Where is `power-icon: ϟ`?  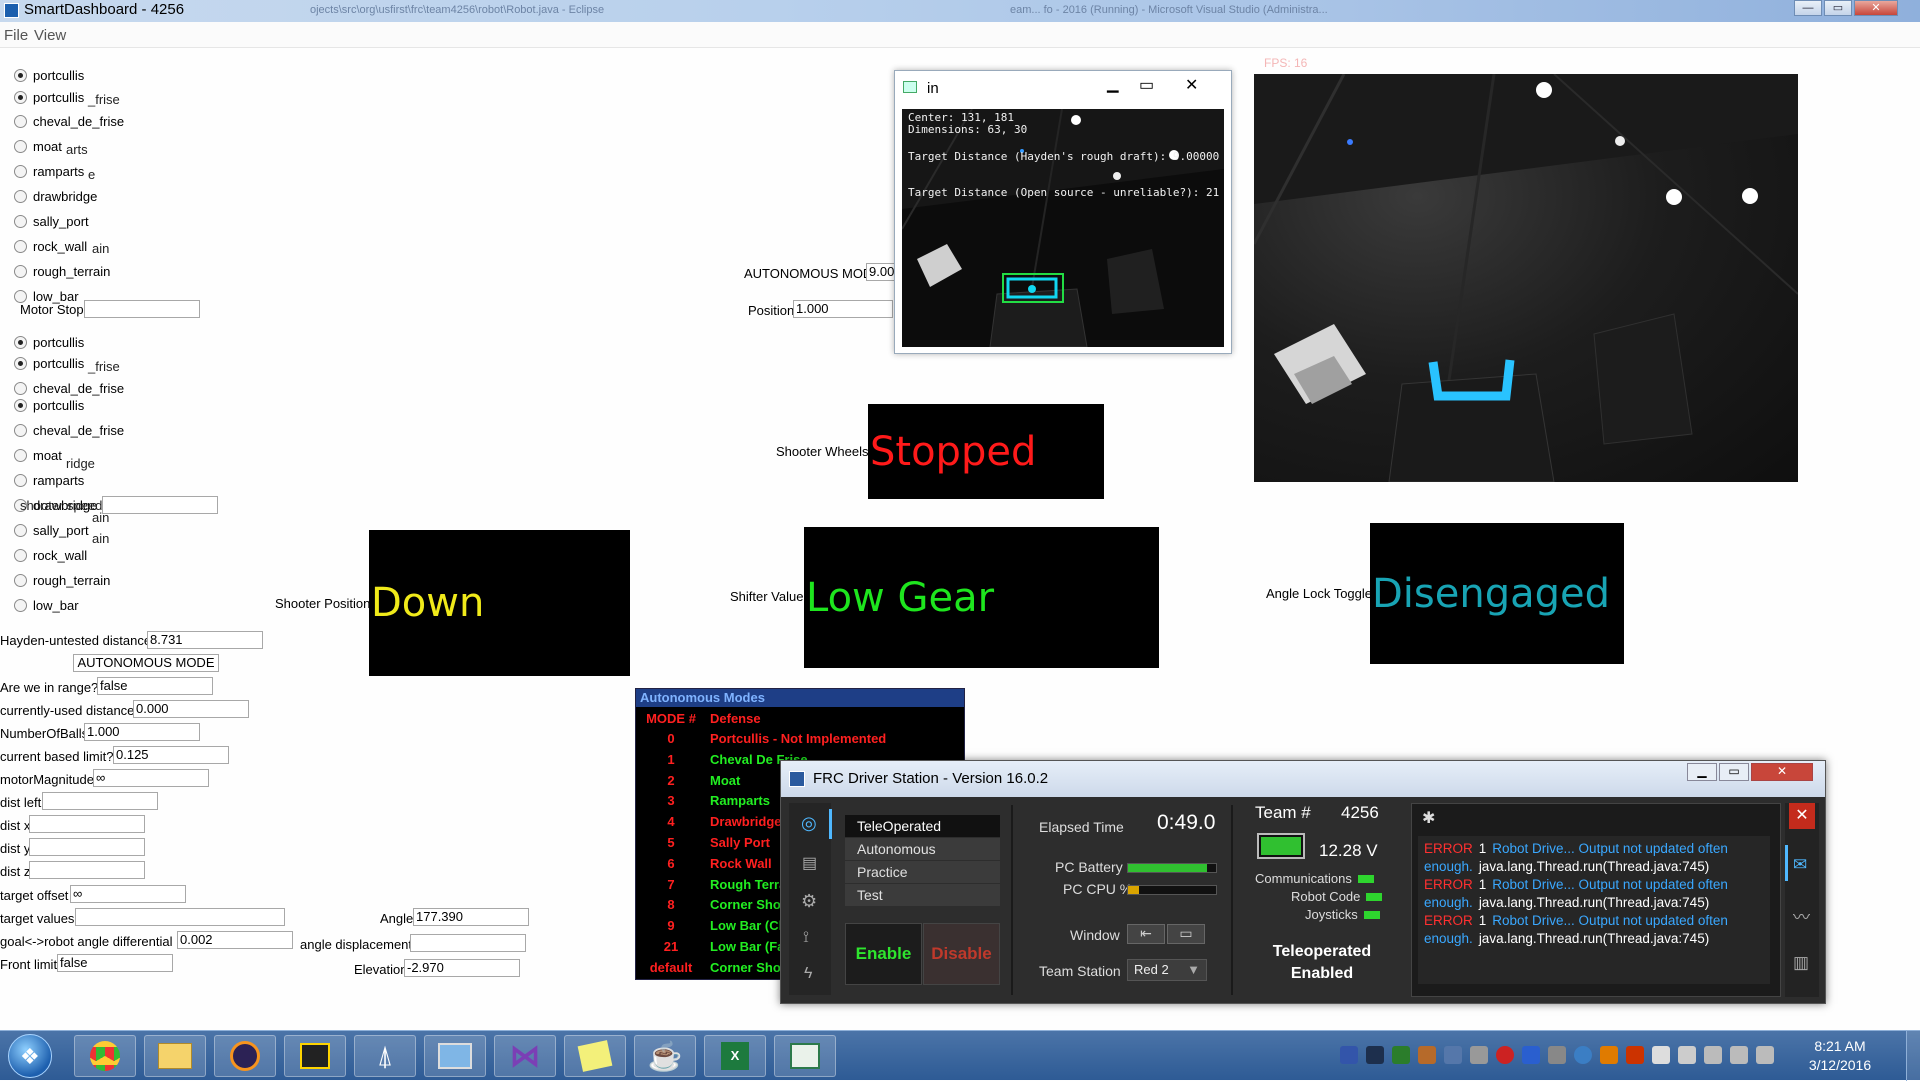
power-icon: ϟ is located at coordinates (808, 974).